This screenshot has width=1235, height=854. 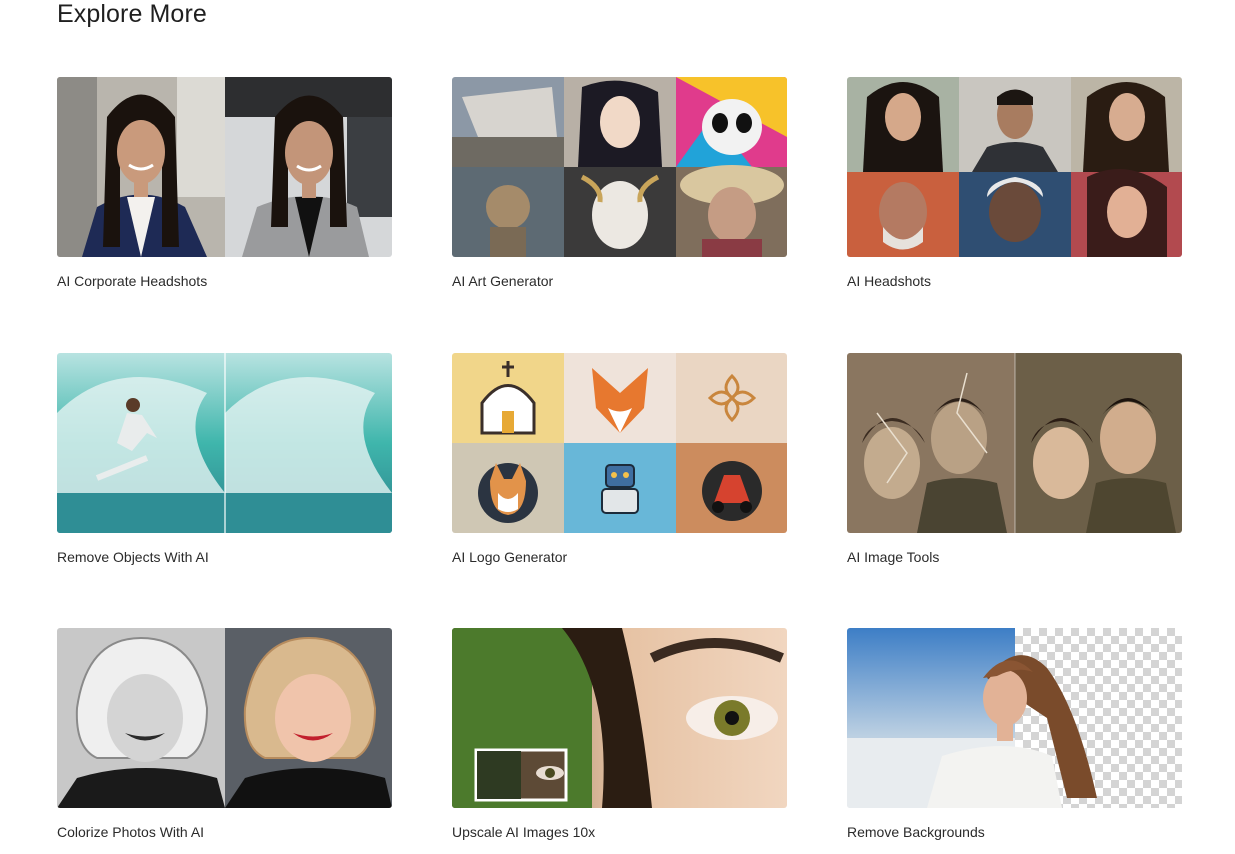 I want to click on card-label: Colorize Photos With AI, so click(x=130, y=832).